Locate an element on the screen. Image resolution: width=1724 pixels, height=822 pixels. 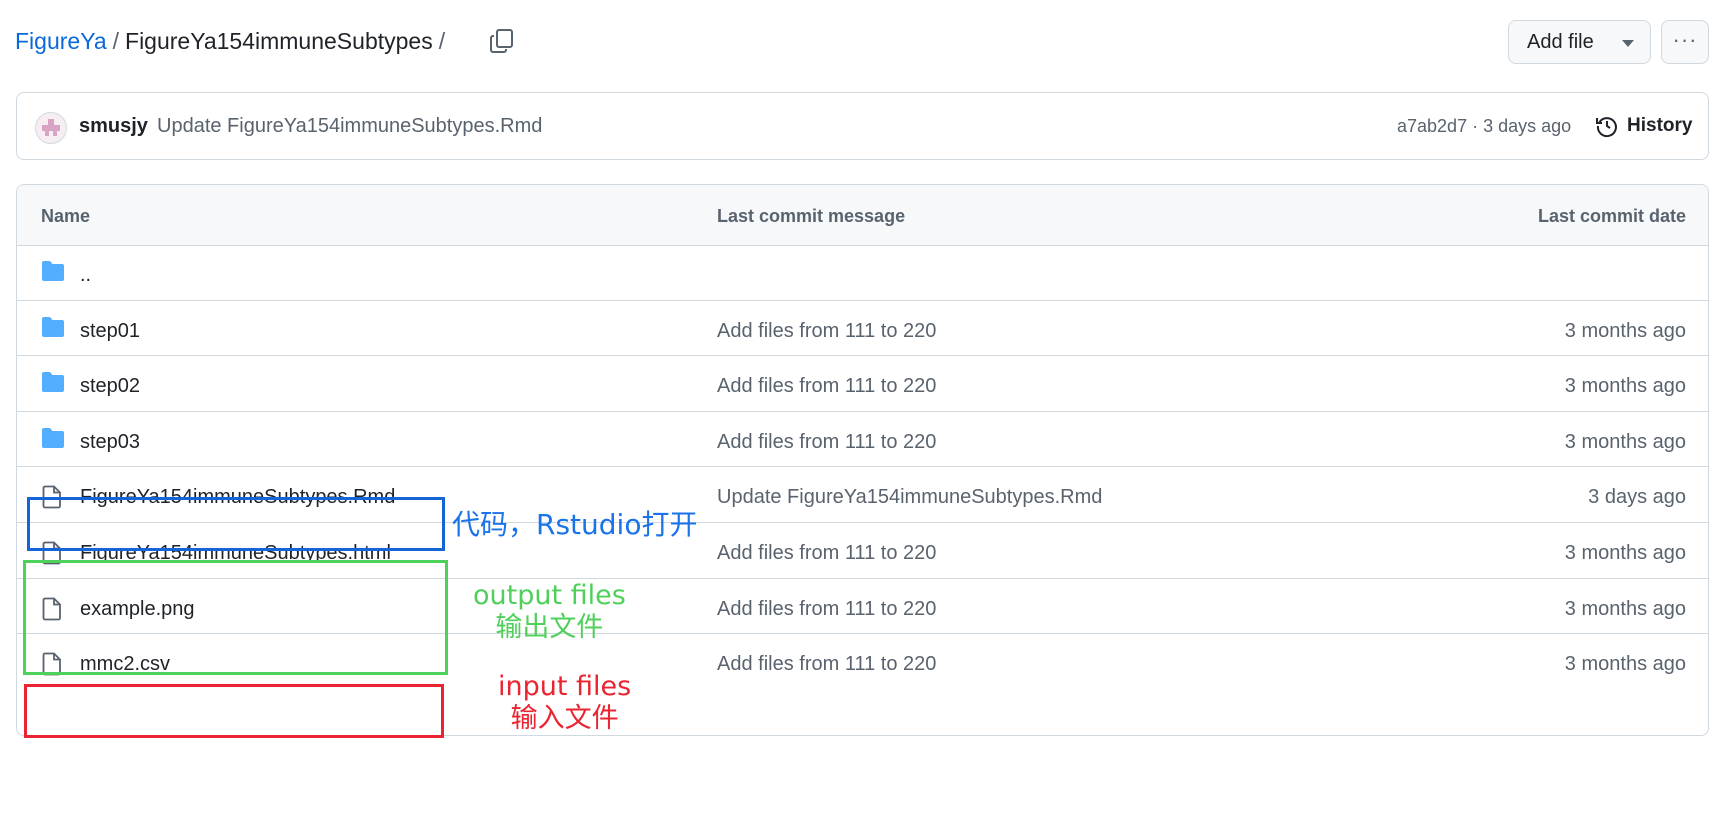
avatar-identicon is located at coordinates (51, 127).